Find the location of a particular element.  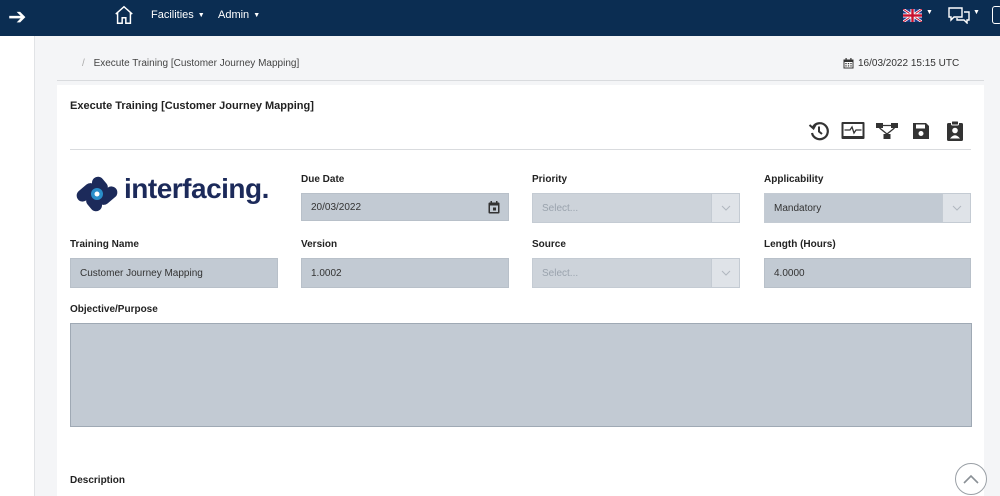

company-logo: interfacing. is located at coordinates (172, 194).